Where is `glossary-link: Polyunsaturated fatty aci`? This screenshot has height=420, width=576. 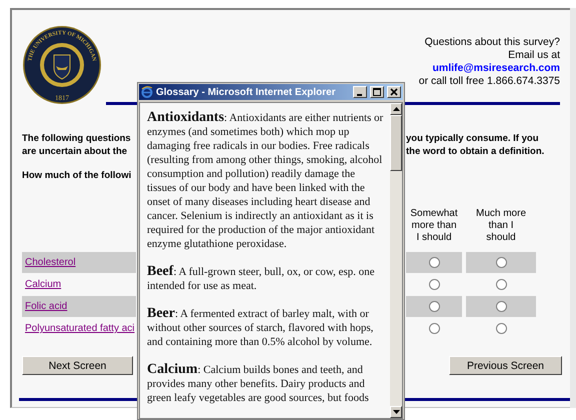
glossary-link: Polyunsaturated fatty aci is located at coordinates (80, 328).